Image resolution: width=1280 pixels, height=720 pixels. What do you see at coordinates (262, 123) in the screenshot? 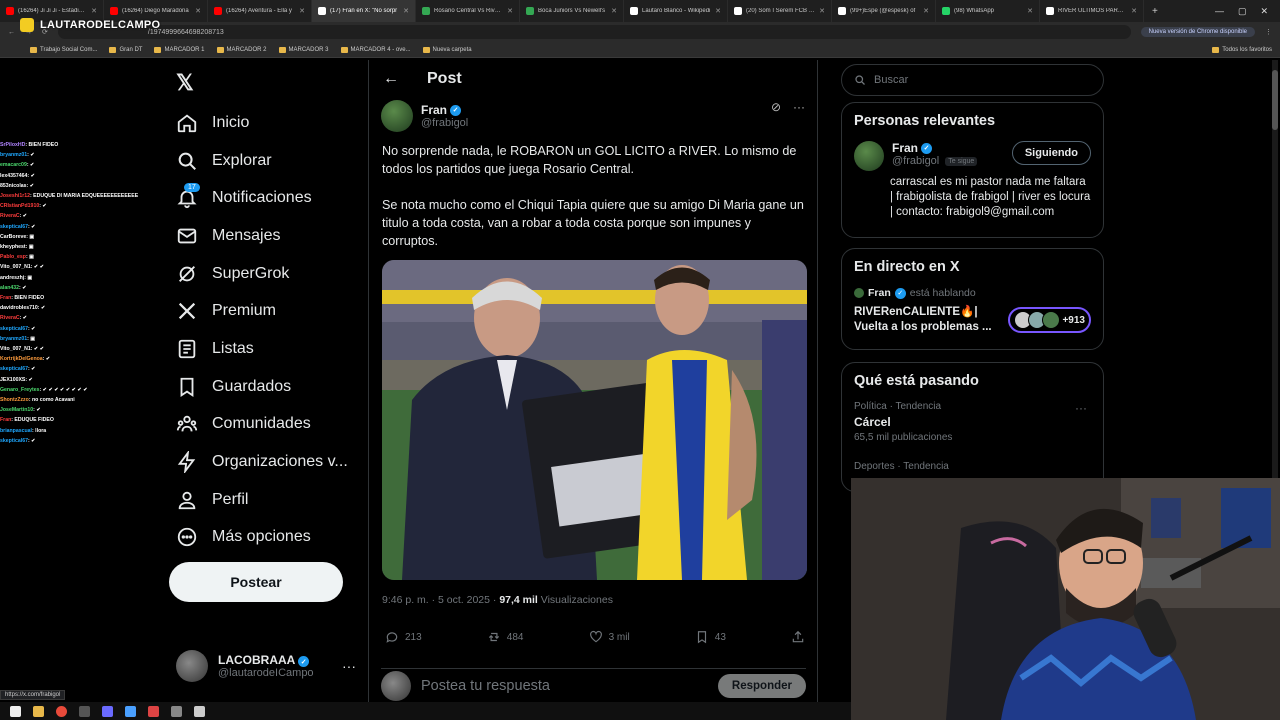
I see `nav-home: Inicio` at bounding box center [262, 123].